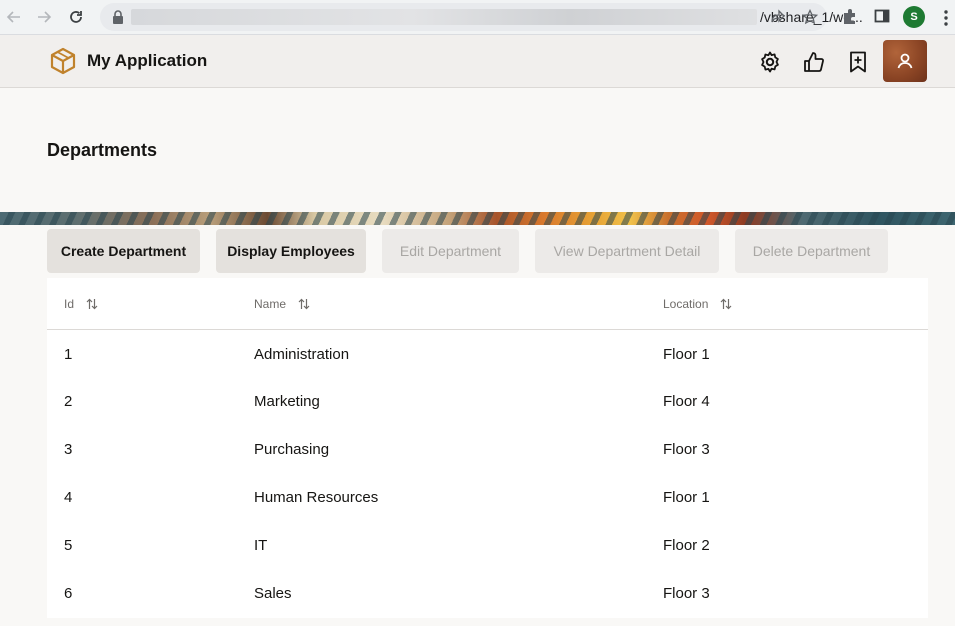 Image resolution: width=955 pixels, height=626 pixels. Describe the element at coordinates (914, 17) in the screenshot. I see `profile-avatar: S` at that location.